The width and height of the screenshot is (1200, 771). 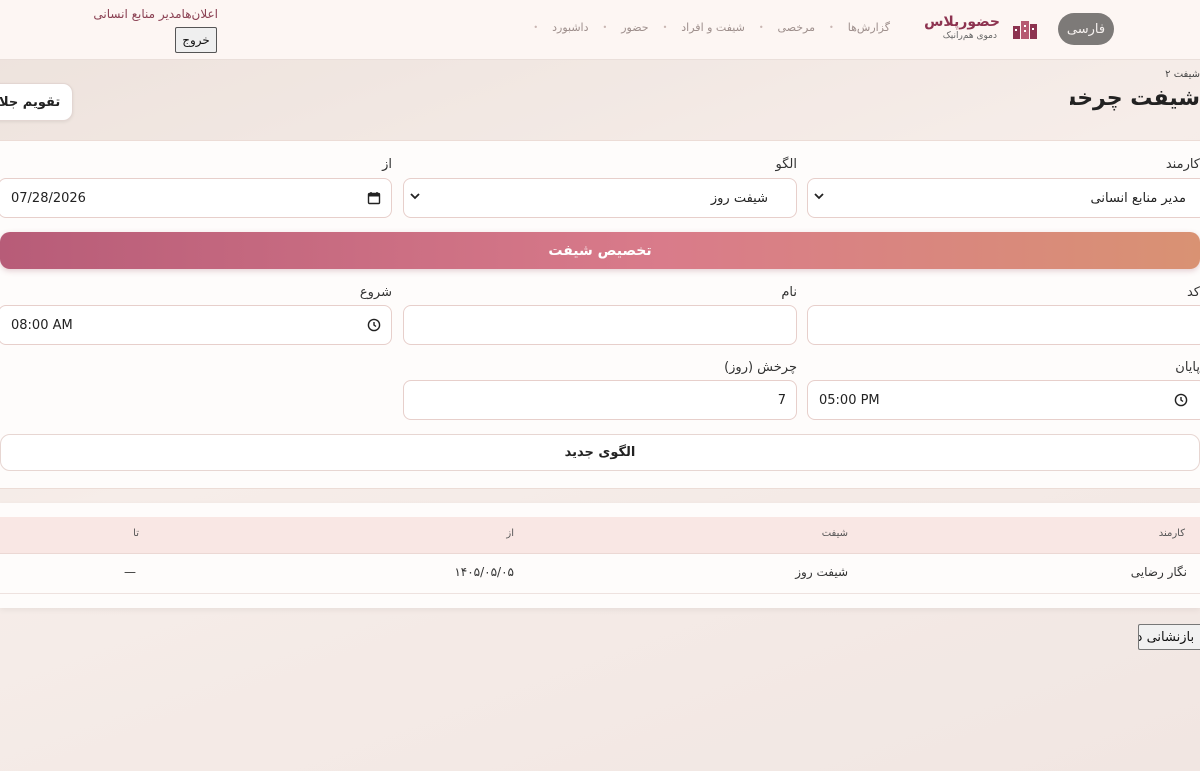 I want to click on nav-dashboard: داشبورد, so click(x=570, y=27).